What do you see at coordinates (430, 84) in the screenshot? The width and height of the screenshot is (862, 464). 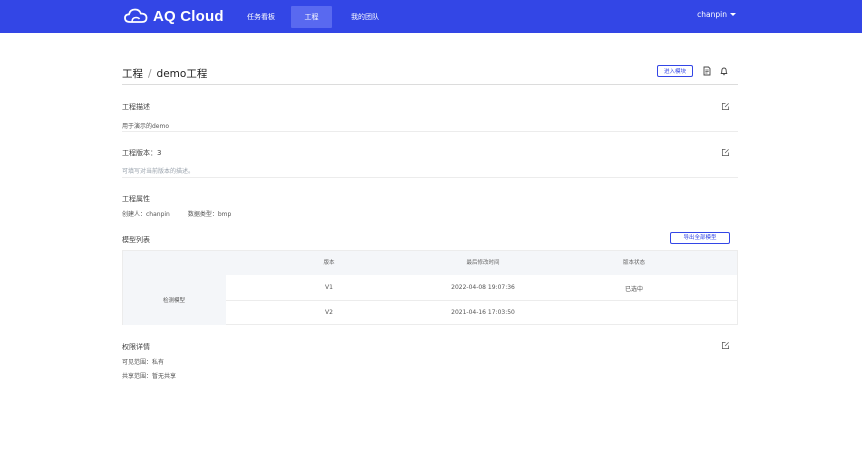 I see `header-divider` at bounding box center [430, 84].